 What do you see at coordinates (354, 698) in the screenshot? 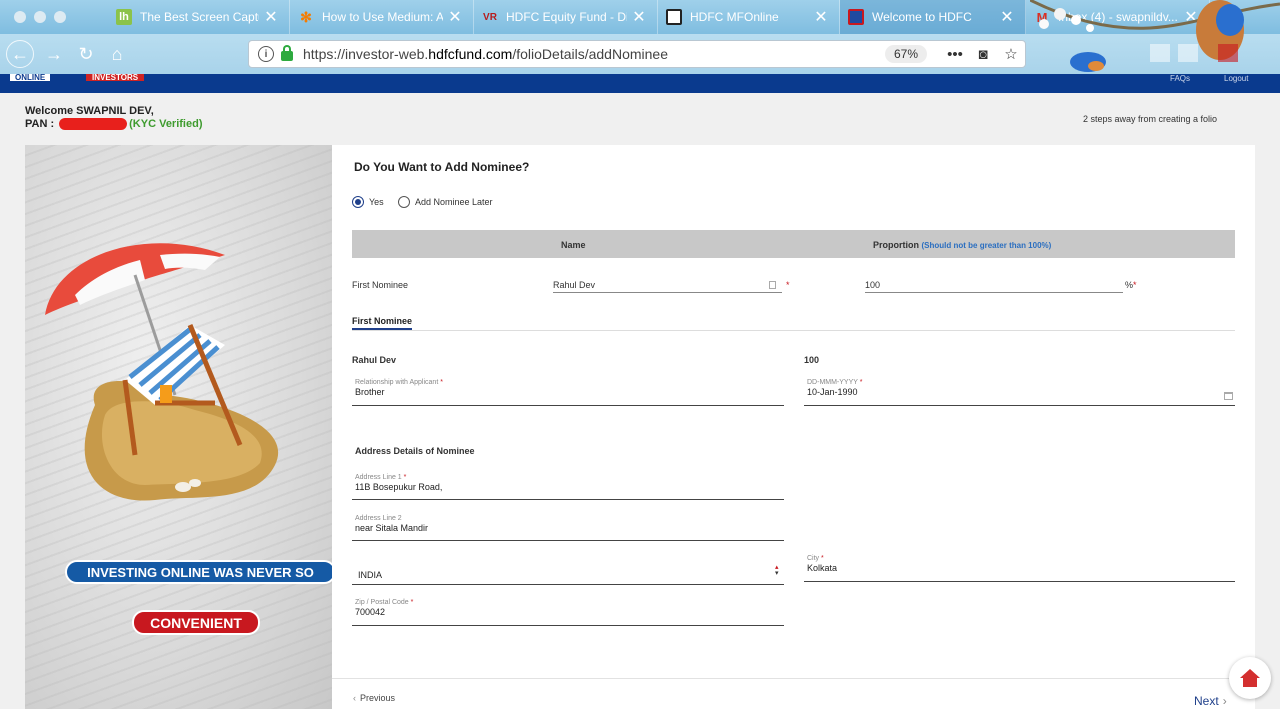
I see `chevron-left-icon: ‹` at bounding box center [354, 698].